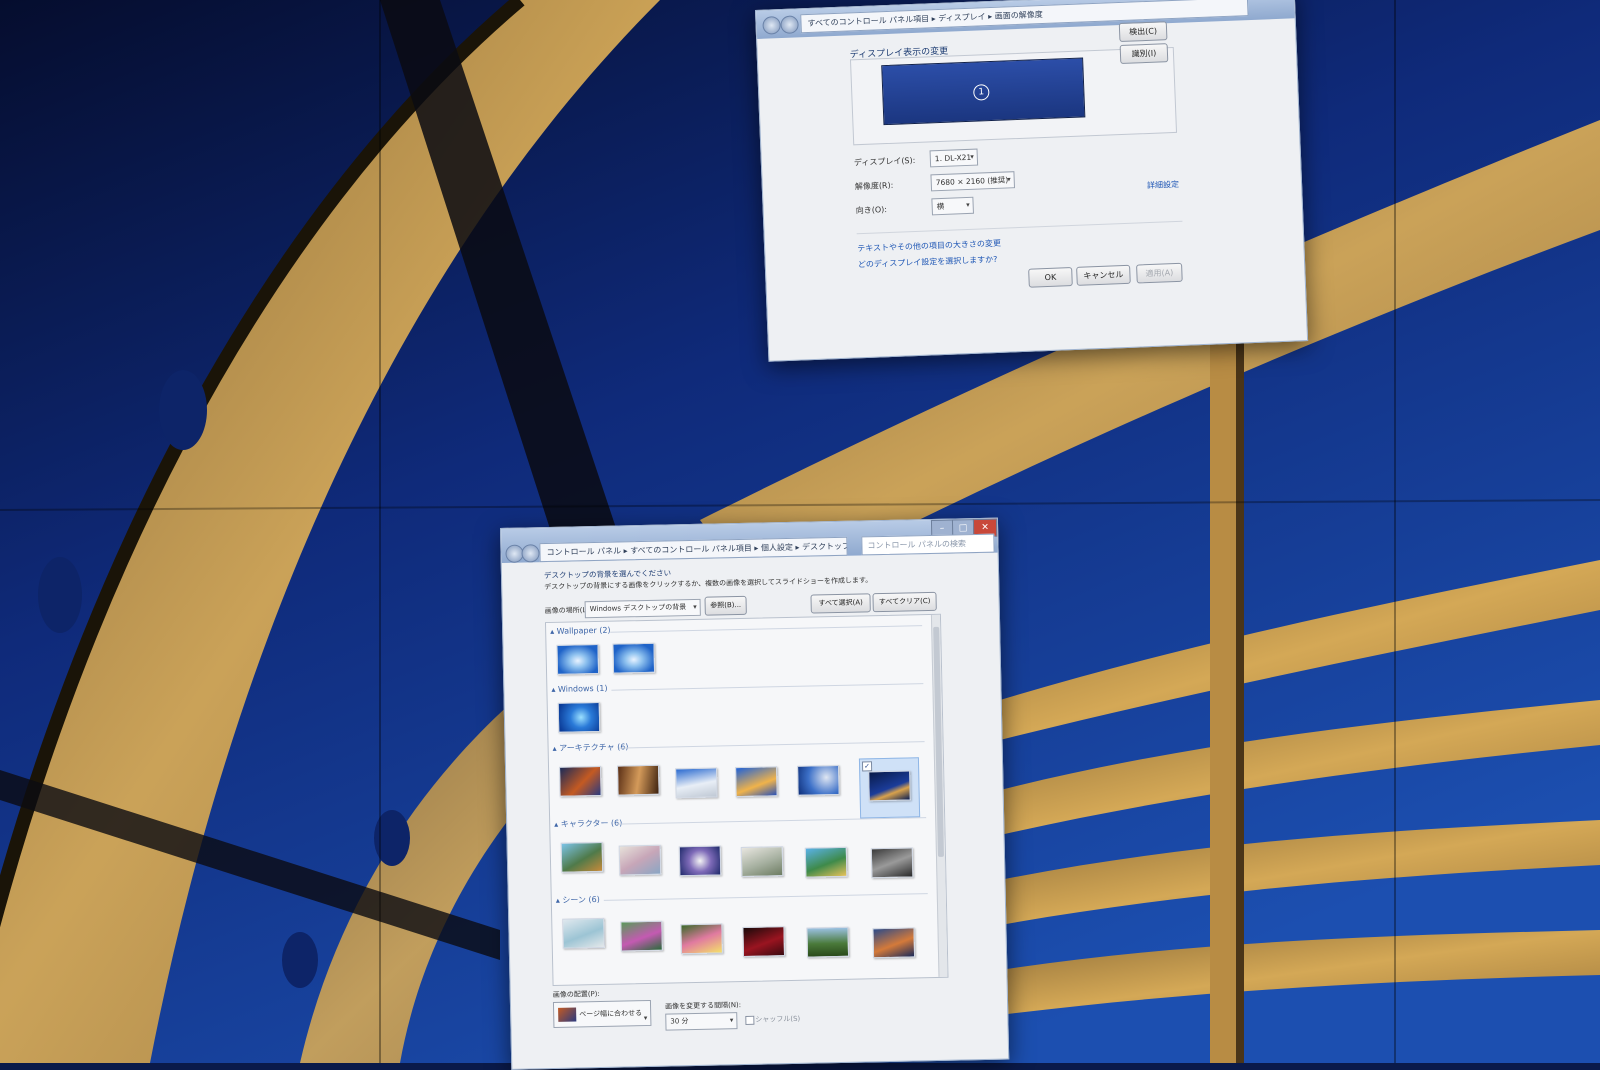 This screenshot has height=1070, width=1600. What do you see at coordinates (638, 608) in the screenshot?
I see `location-select-value: Windows デスクトップの背景` at bounding box center [638, 608].